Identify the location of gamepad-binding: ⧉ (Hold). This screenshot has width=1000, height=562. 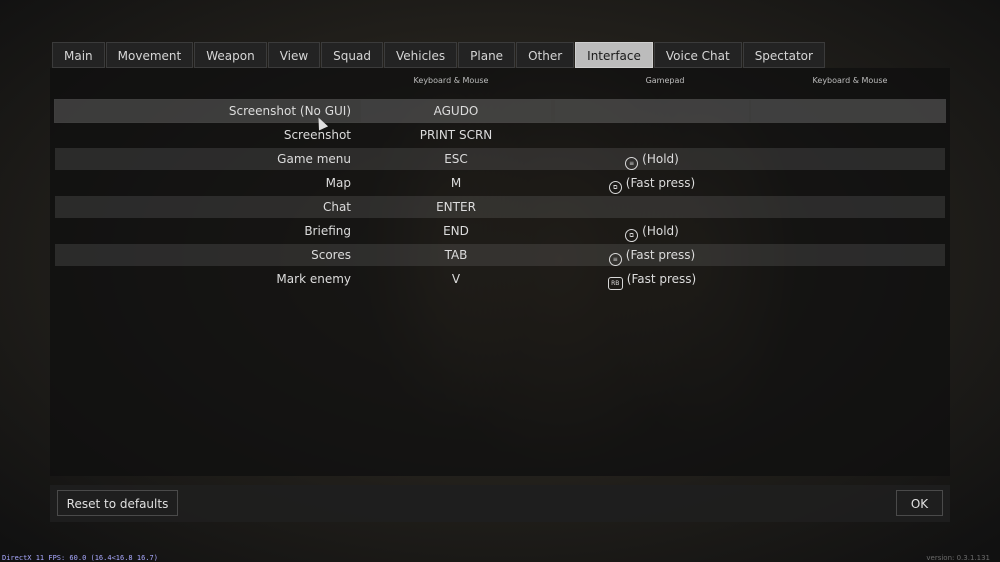
(652, 231).